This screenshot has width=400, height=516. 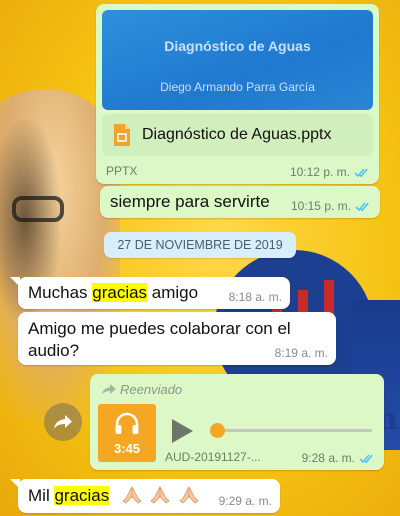 What do you see at coordinates (127, 448) in the screenshot?
I see `audio-duration: 3:45` at bounding box center [127, 448].